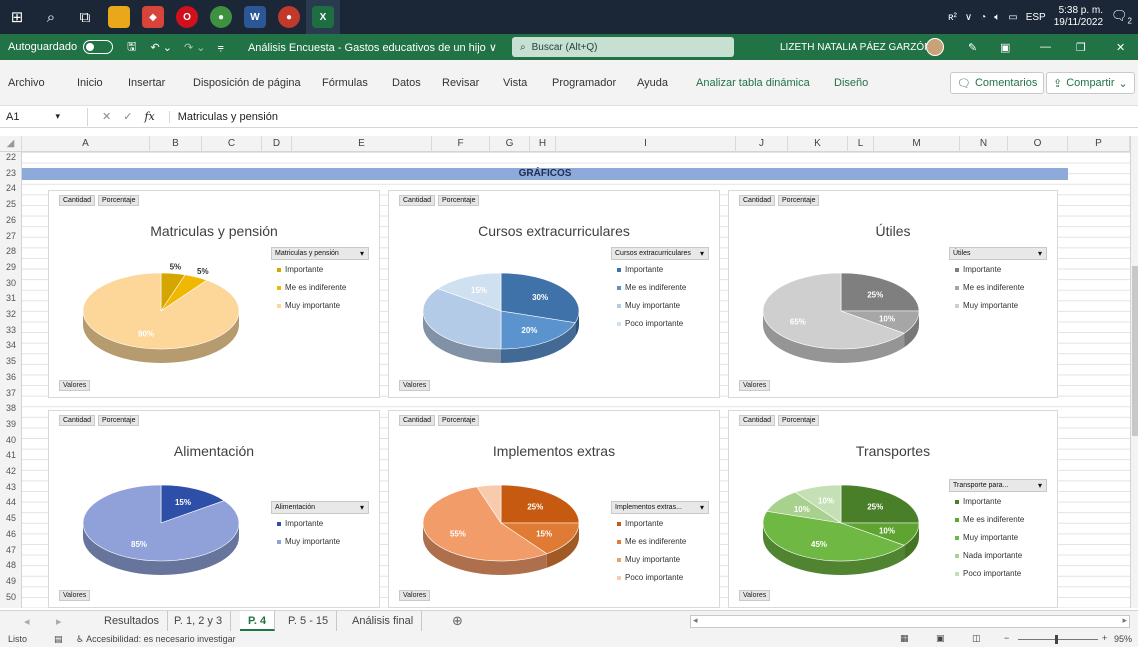 Image resolution: width=1138 pixels, height=647 pixels. What do you see at coordinates (11, 173) in the screenshot?
I see `row-header: 23` at bounding box center [11, 173].